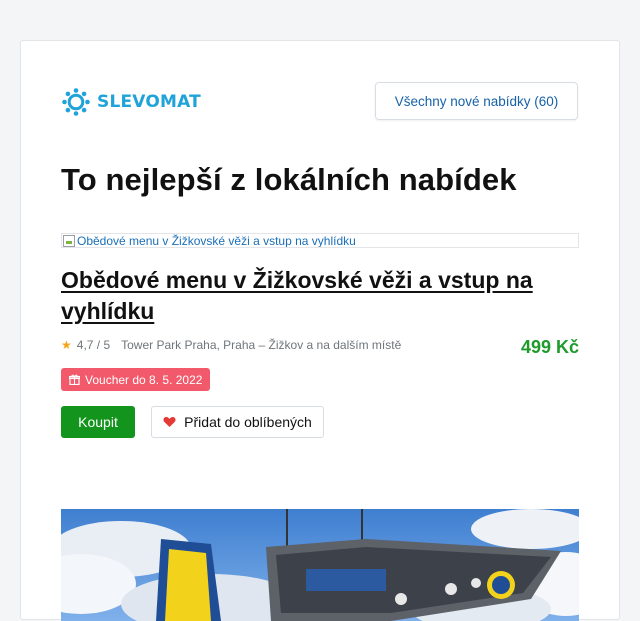 This screenshot has width=640, height=621. I want to click on slevomat-logo: SLEVOMAT, so click(131, 102).